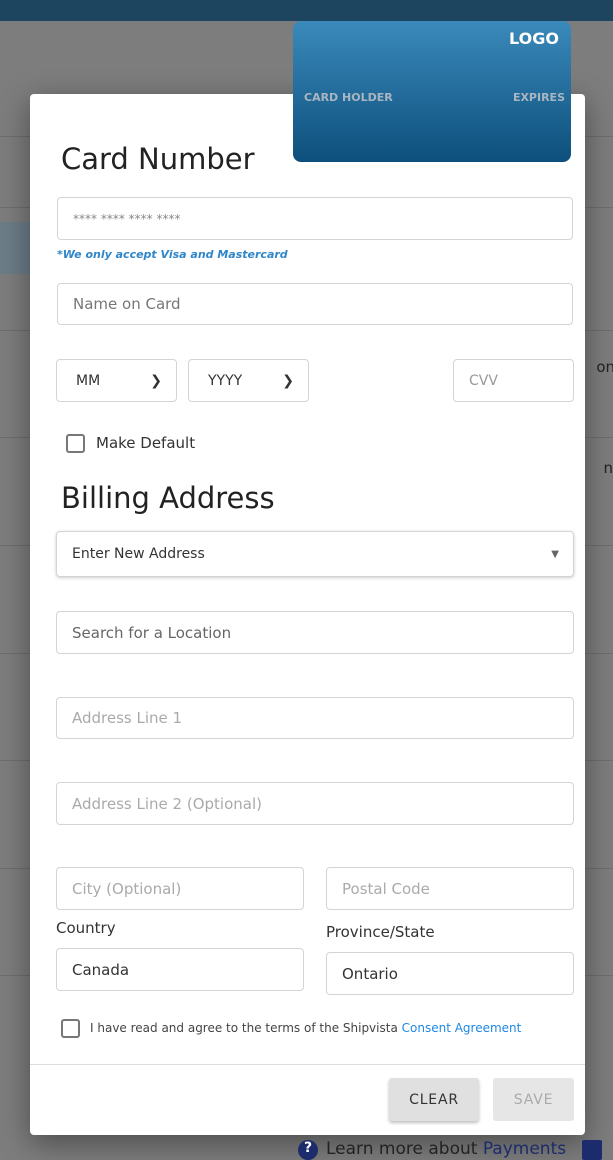 This screenshot has width=613, height=1160. Describe the element at coordinates (168, 498) in the screenshot. I see `billing-address-title: Billing Address` at that location.